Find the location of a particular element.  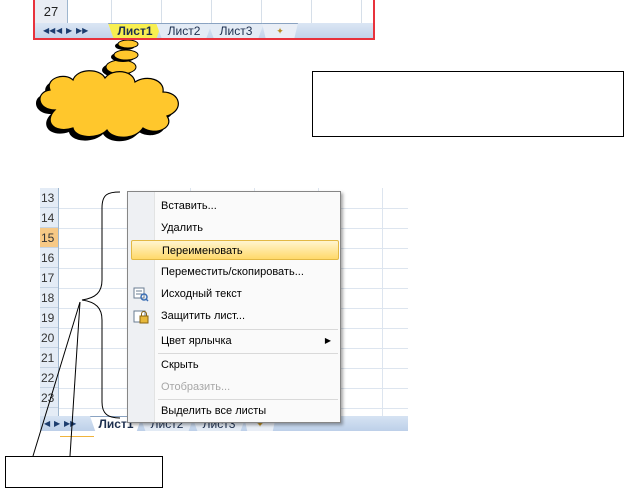

sheet-tab-2: Лист2 is located at coordinates (184, 30).